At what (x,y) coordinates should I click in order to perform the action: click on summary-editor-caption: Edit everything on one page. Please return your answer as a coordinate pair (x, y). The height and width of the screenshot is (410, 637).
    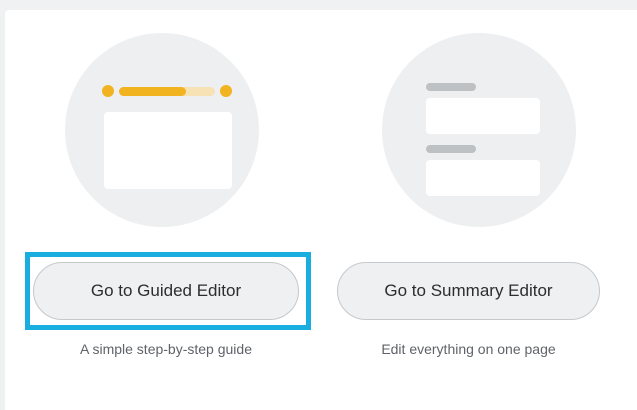
    Looking at the image, I should click on (468, 349).